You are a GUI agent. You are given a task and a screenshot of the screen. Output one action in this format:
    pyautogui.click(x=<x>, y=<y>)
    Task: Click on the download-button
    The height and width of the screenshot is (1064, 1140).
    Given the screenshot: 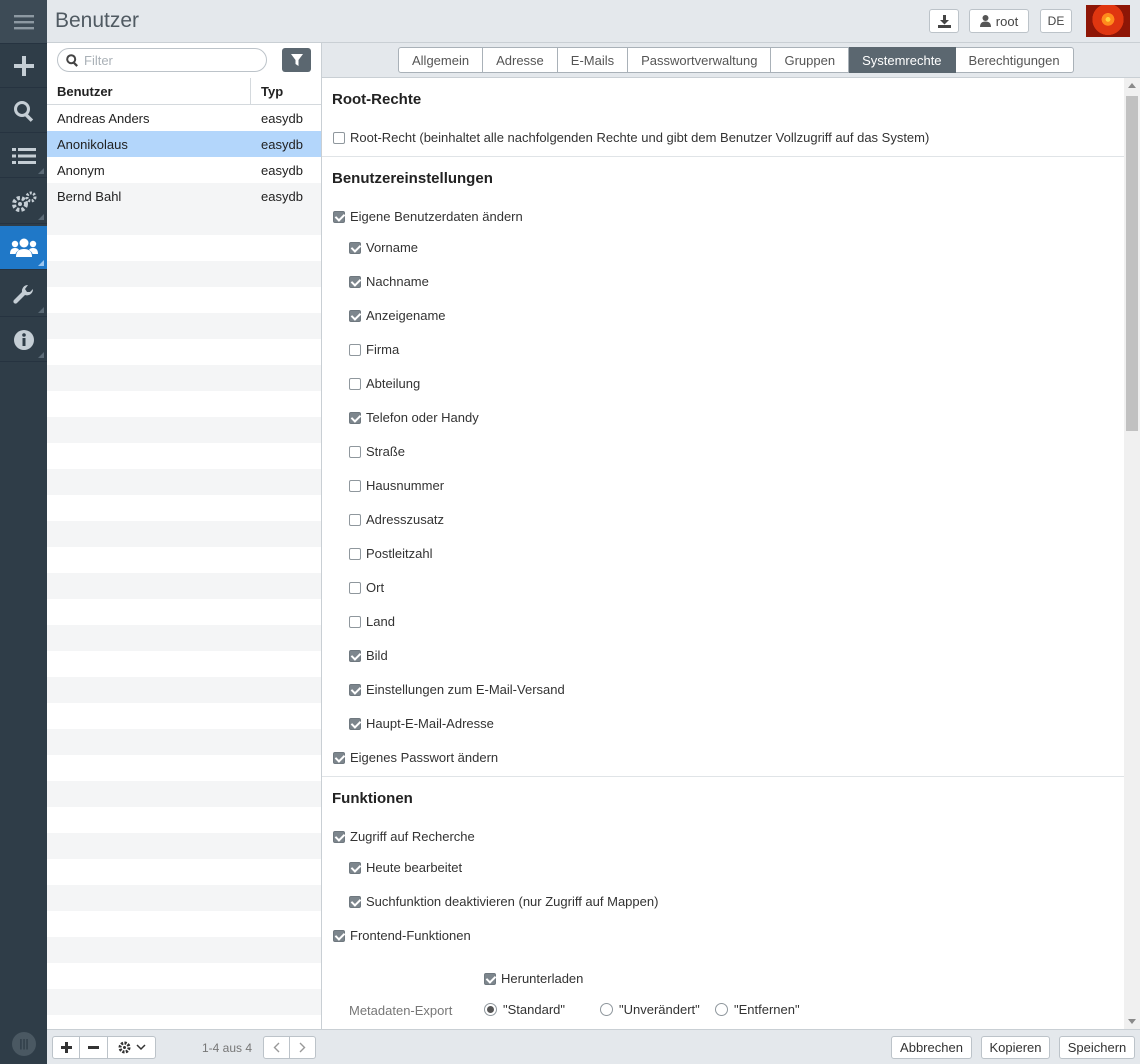 What is the action you would take?
    pyautogui.click(x=944, y=21)
    